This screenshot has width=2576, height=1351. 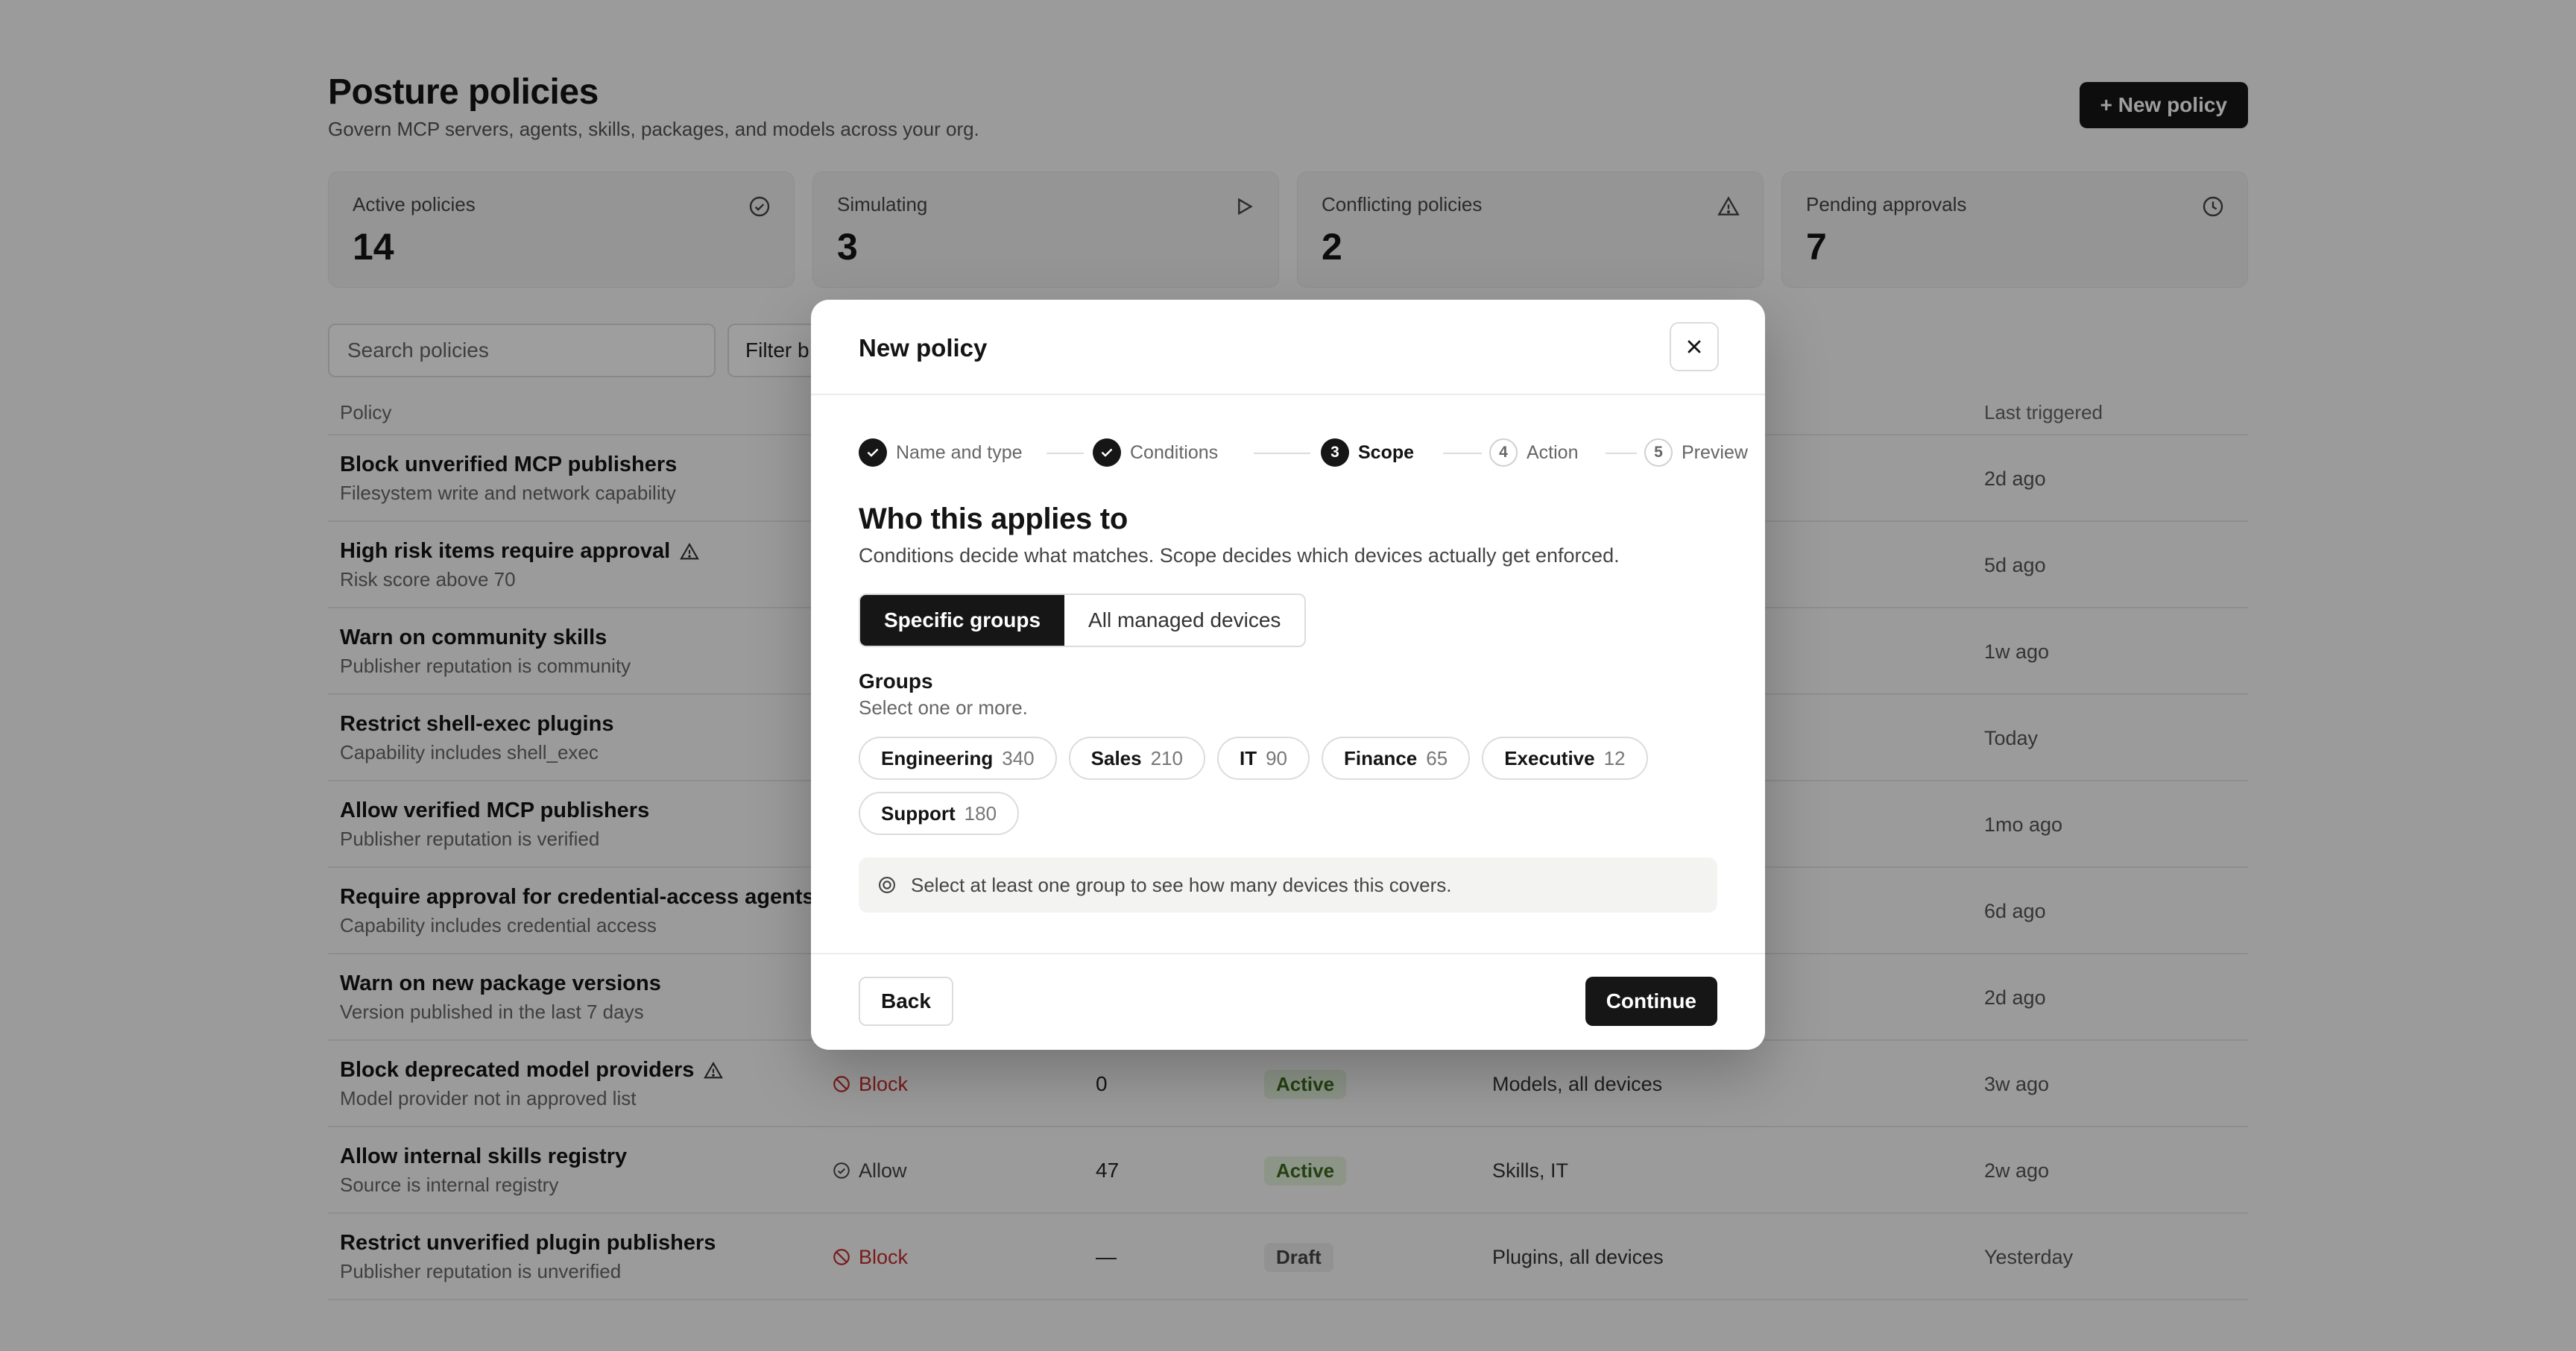 I want to click on step-scope: 3 Scope, so click(x=1368, y=452).